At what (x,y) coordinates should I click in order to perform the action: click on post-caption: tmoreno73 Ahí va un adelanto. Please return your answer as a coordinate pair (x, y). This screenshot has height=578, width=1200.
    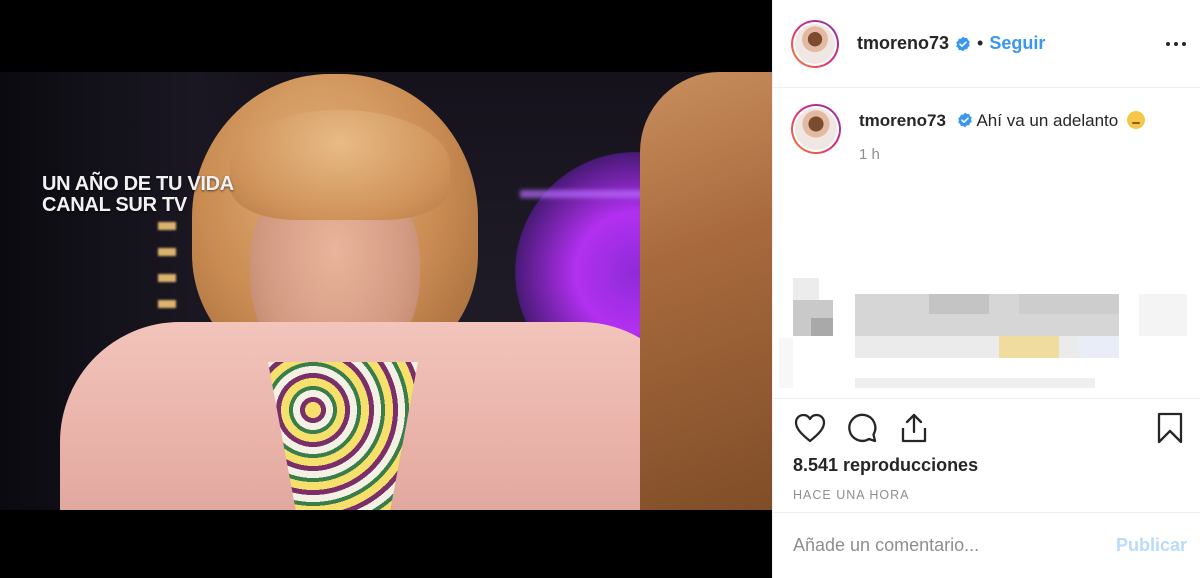
    Looking at the image, I should click on (1002, 121).